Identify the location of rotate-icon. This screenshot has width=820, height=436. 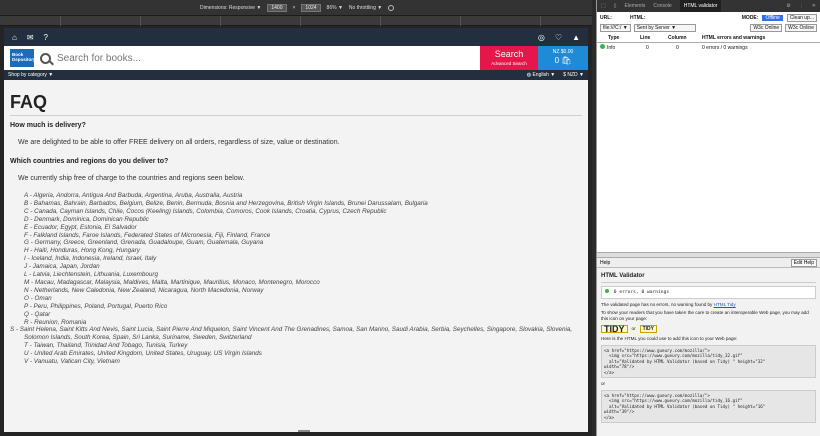
(391, 8).